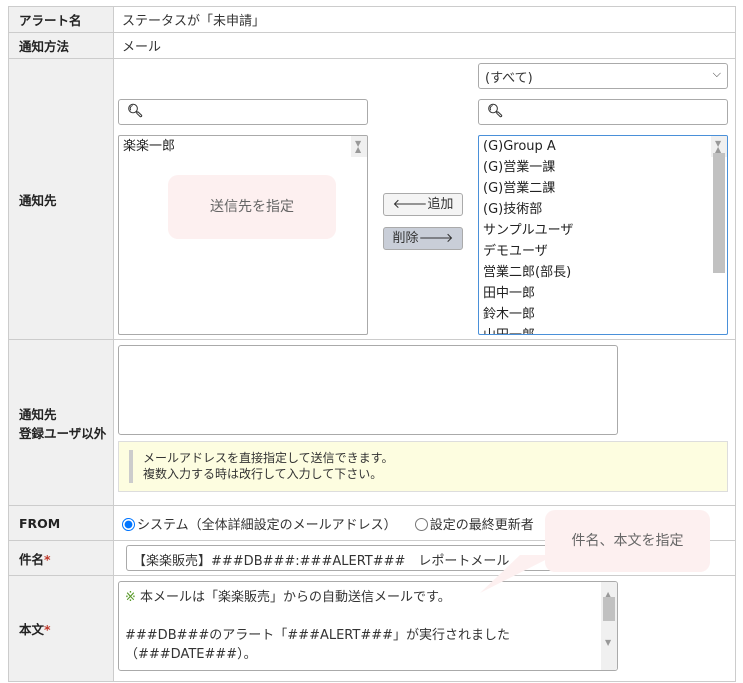 The height and width of the screenshot is (683, 743). What do you see at coordinates (243, 146) in the screenshot?
I see `list-item: 楽楽一郎` at bounding box center [243, 146].